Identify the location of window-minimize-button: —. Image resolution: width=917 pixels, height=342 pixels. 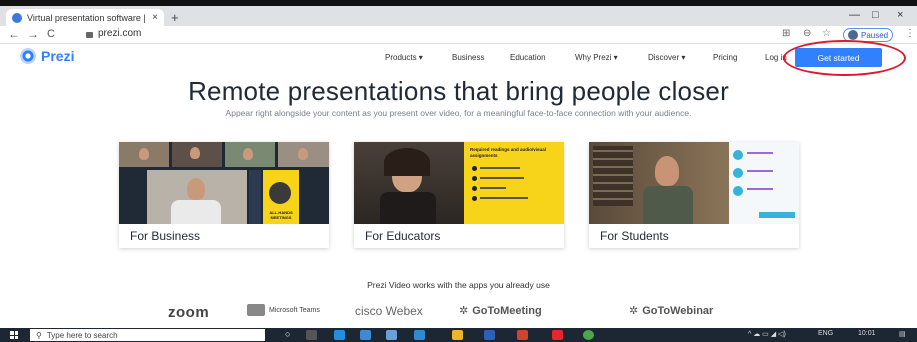
(854, 15).